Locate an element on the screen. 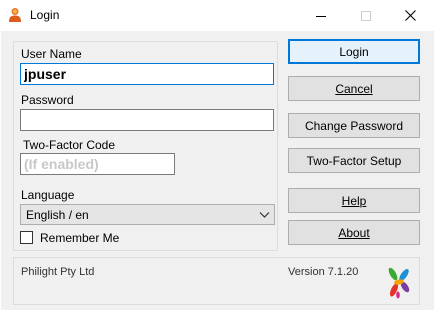 The height and width of the screenshot is (311, 435). footer: Philight Pty Ltd Version 7.1.20 is located at coordinates (216, 281).